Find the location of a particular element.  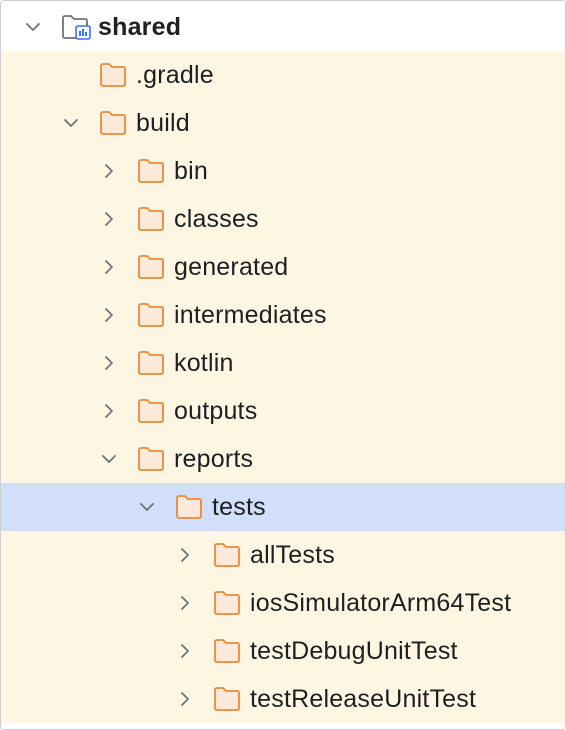

tree-item-tests: tests is located at coordinates (283, 507).